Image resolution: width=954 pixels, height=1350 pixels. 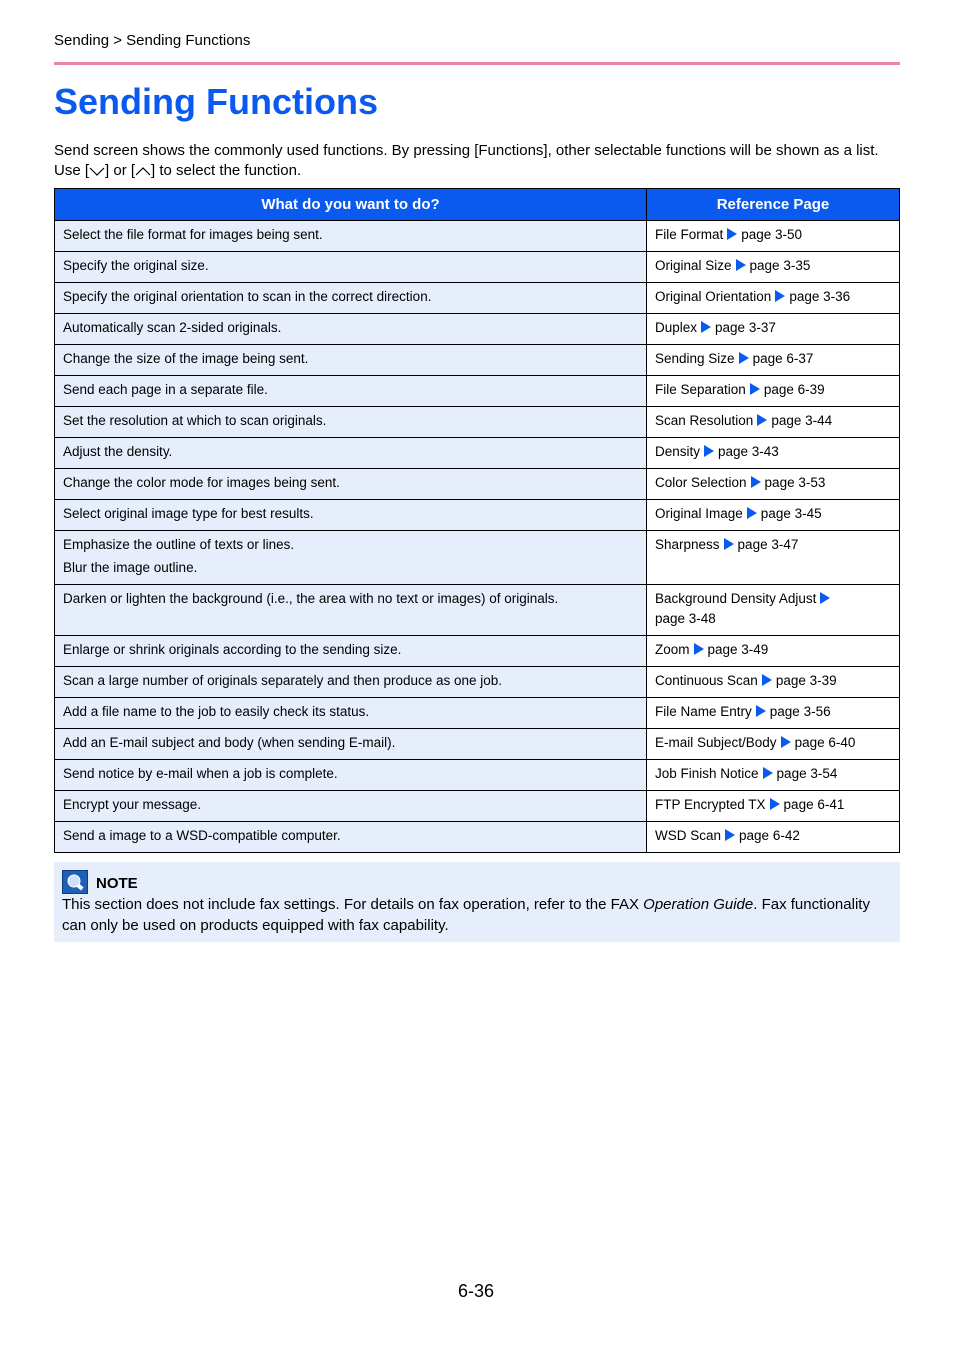 What do you see at coordinates (687, 544) in the screenshot?
I see `reference-function-name: Sharpness` at bounding box center [687, 544].